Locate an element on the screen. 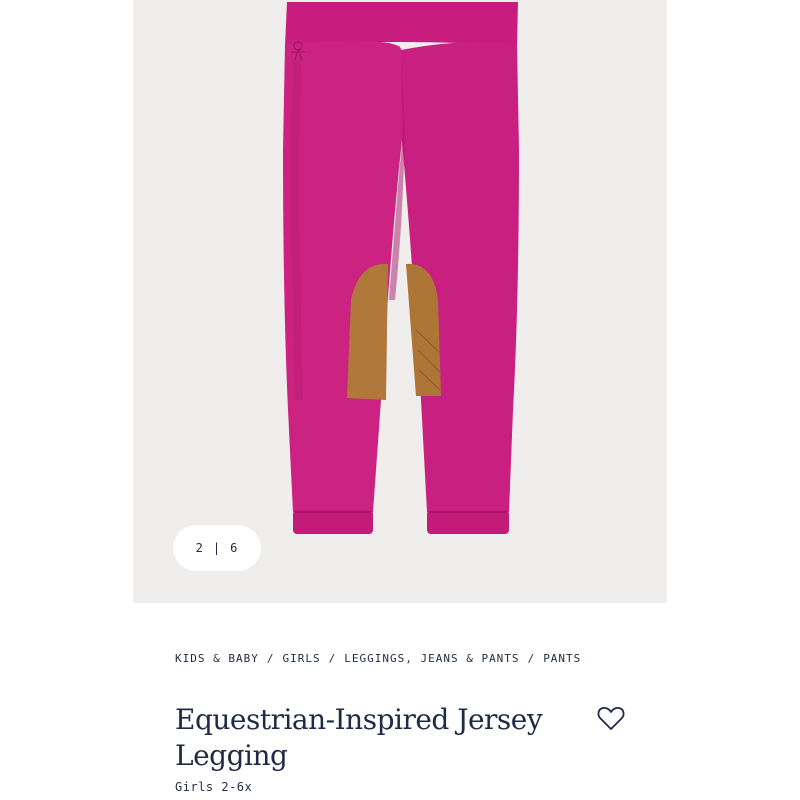 The width and height of the screenshot is (800, 800). breadcrumb-kids-baby: KIDS & BABY is located at coordinates (217, 658).